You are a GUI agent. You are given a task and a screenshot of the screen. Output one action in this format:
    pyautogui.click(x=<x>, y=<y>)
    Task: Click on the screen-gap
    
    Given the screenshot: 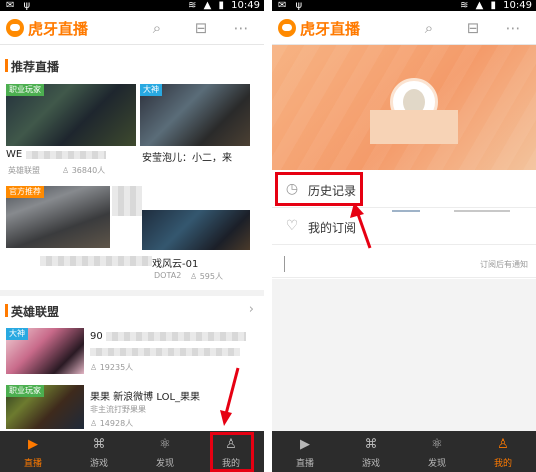 What is the action you would take?
    pyautogui.click(x=268, y=236)
    